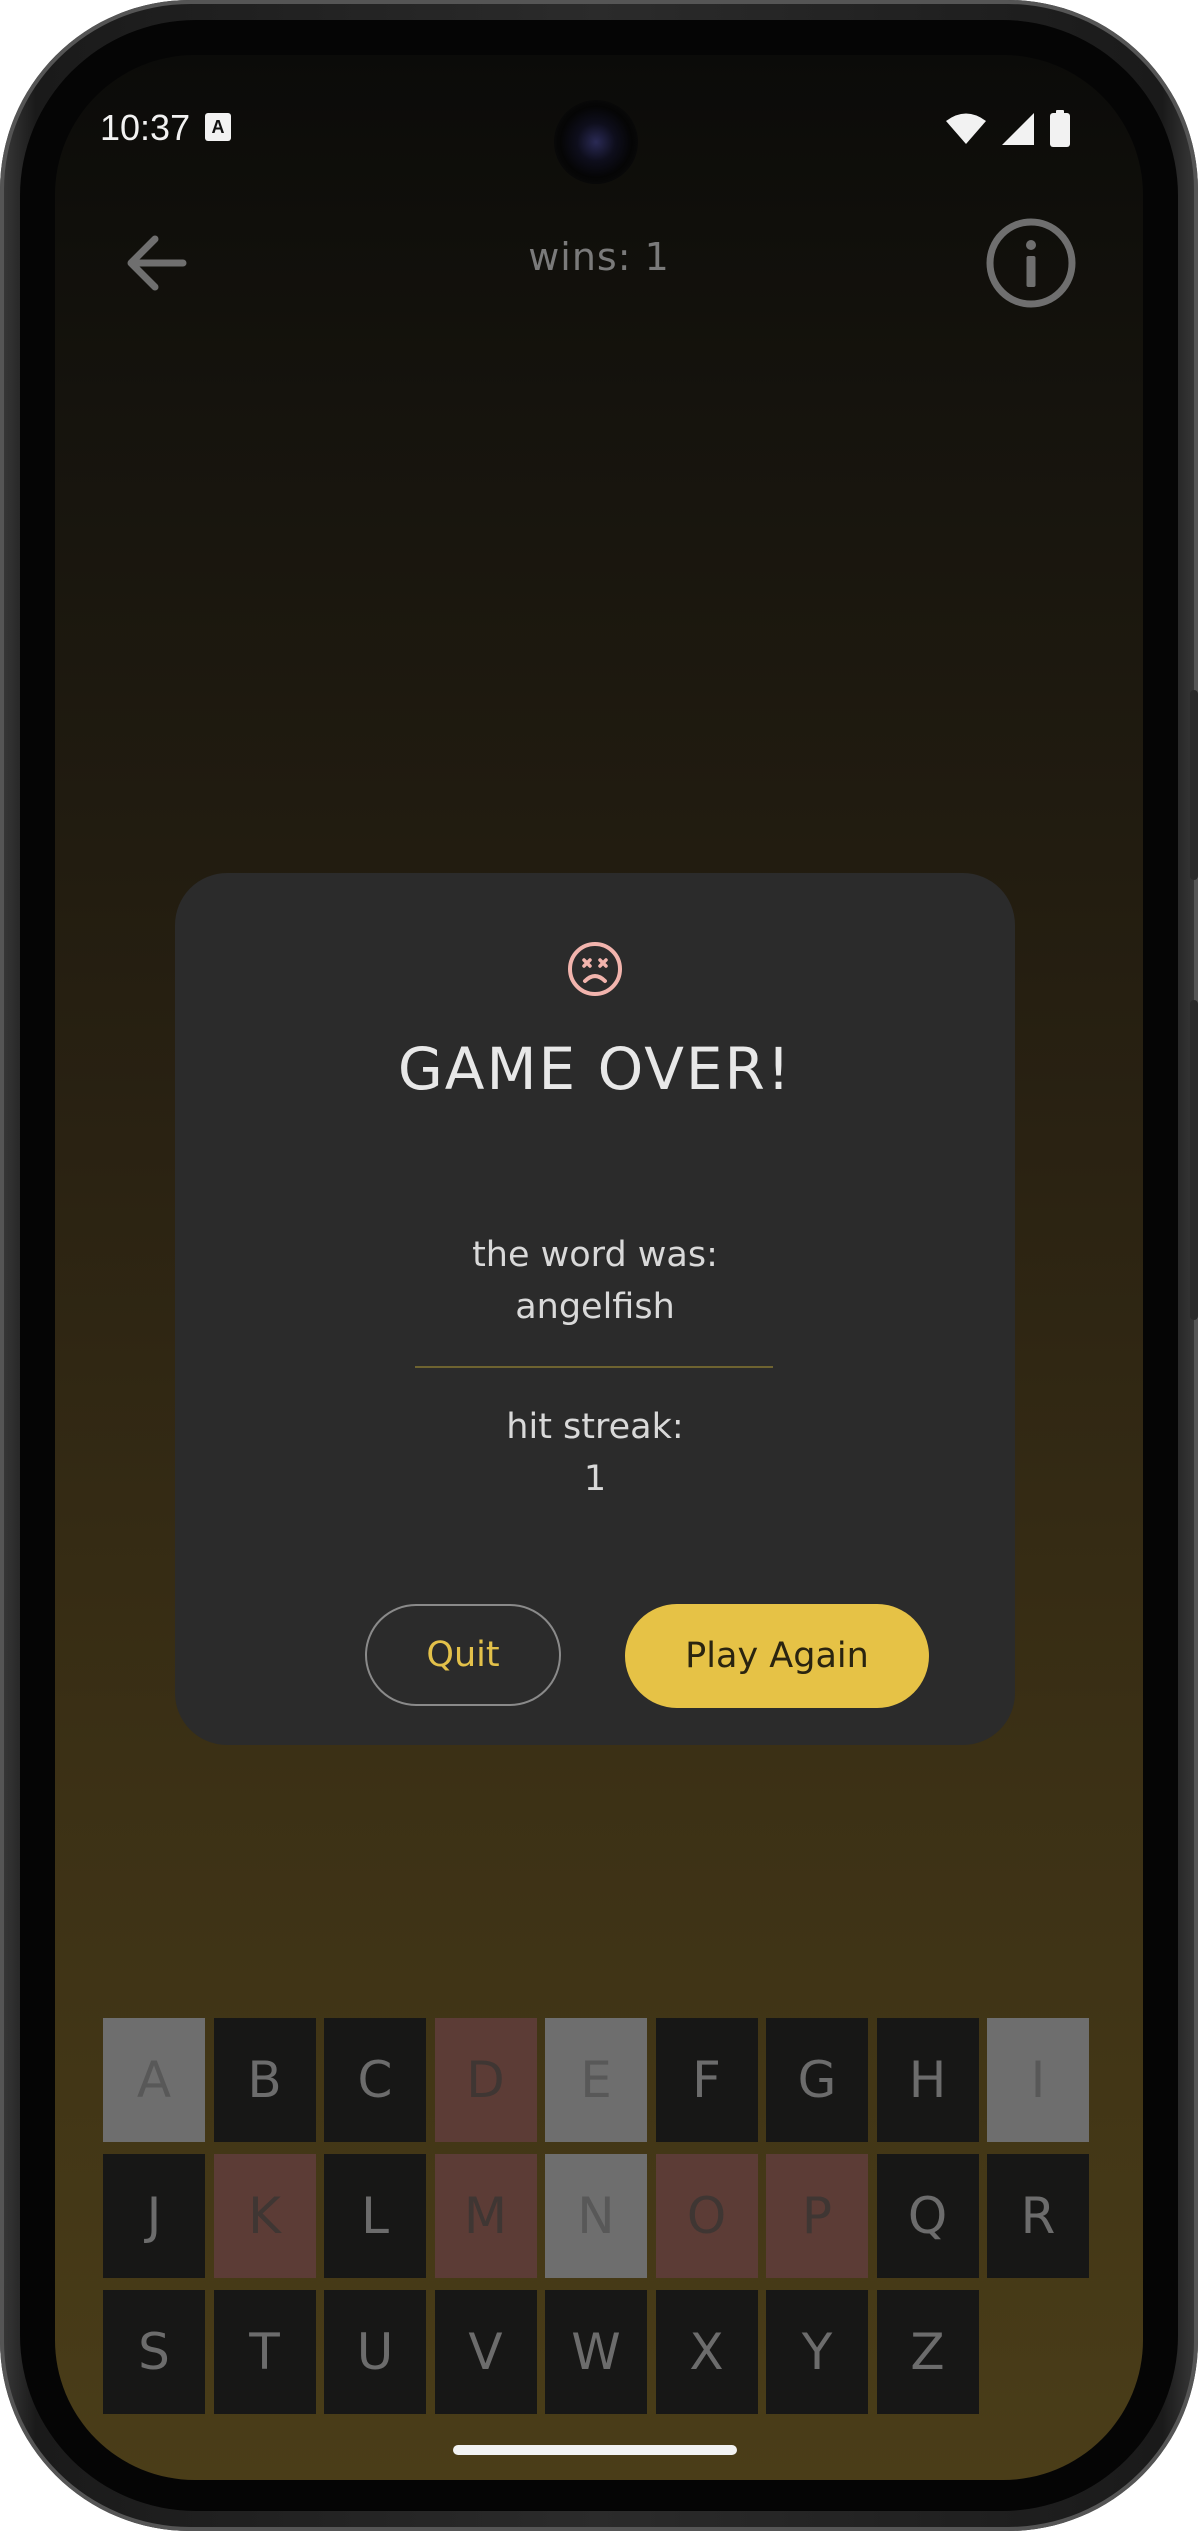 The height and width of the screenshot is (2531, 1198). What do you see at coordinates (264, 2352) in the screenshot?
I see `key-t: T` at bounding box center [264, 2352].